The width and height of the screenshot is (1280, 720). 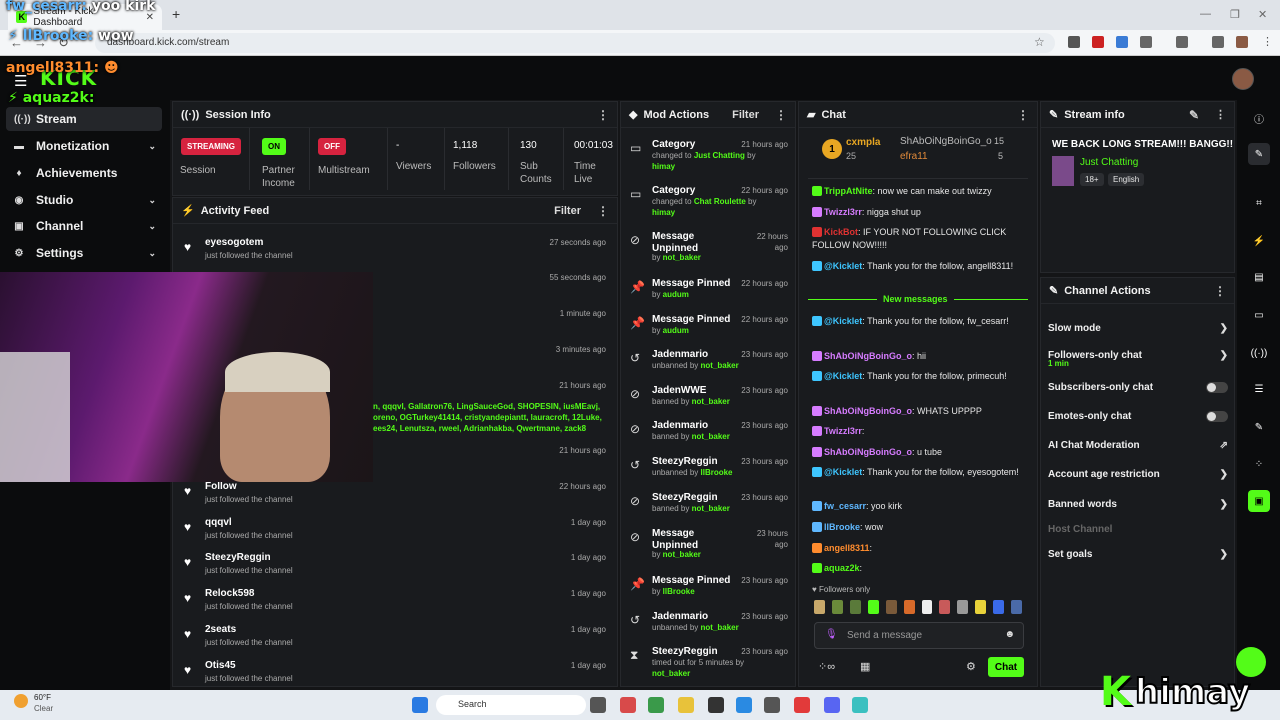 I want to click on edge-icon, so click(x=744, y=705).